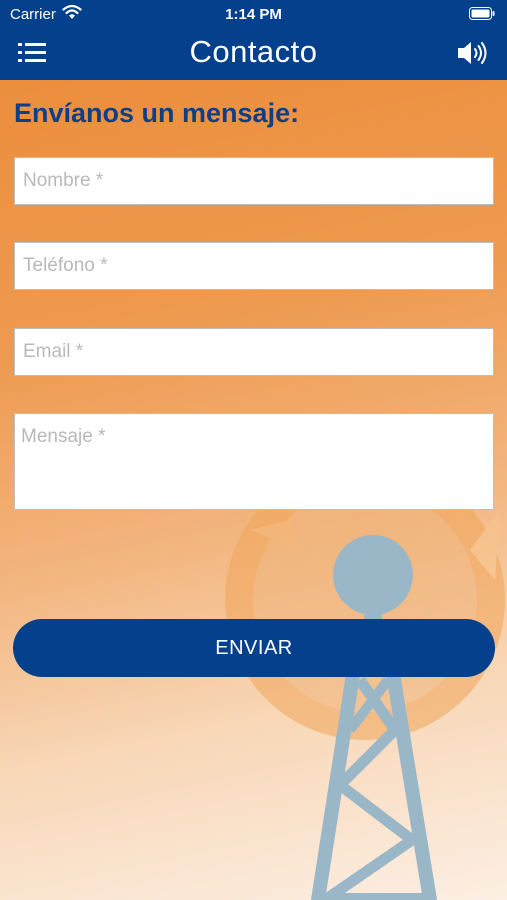 This screenshot has width=507, height=900. I want to click on status-time: 1:14 PM, so click(253, 14).